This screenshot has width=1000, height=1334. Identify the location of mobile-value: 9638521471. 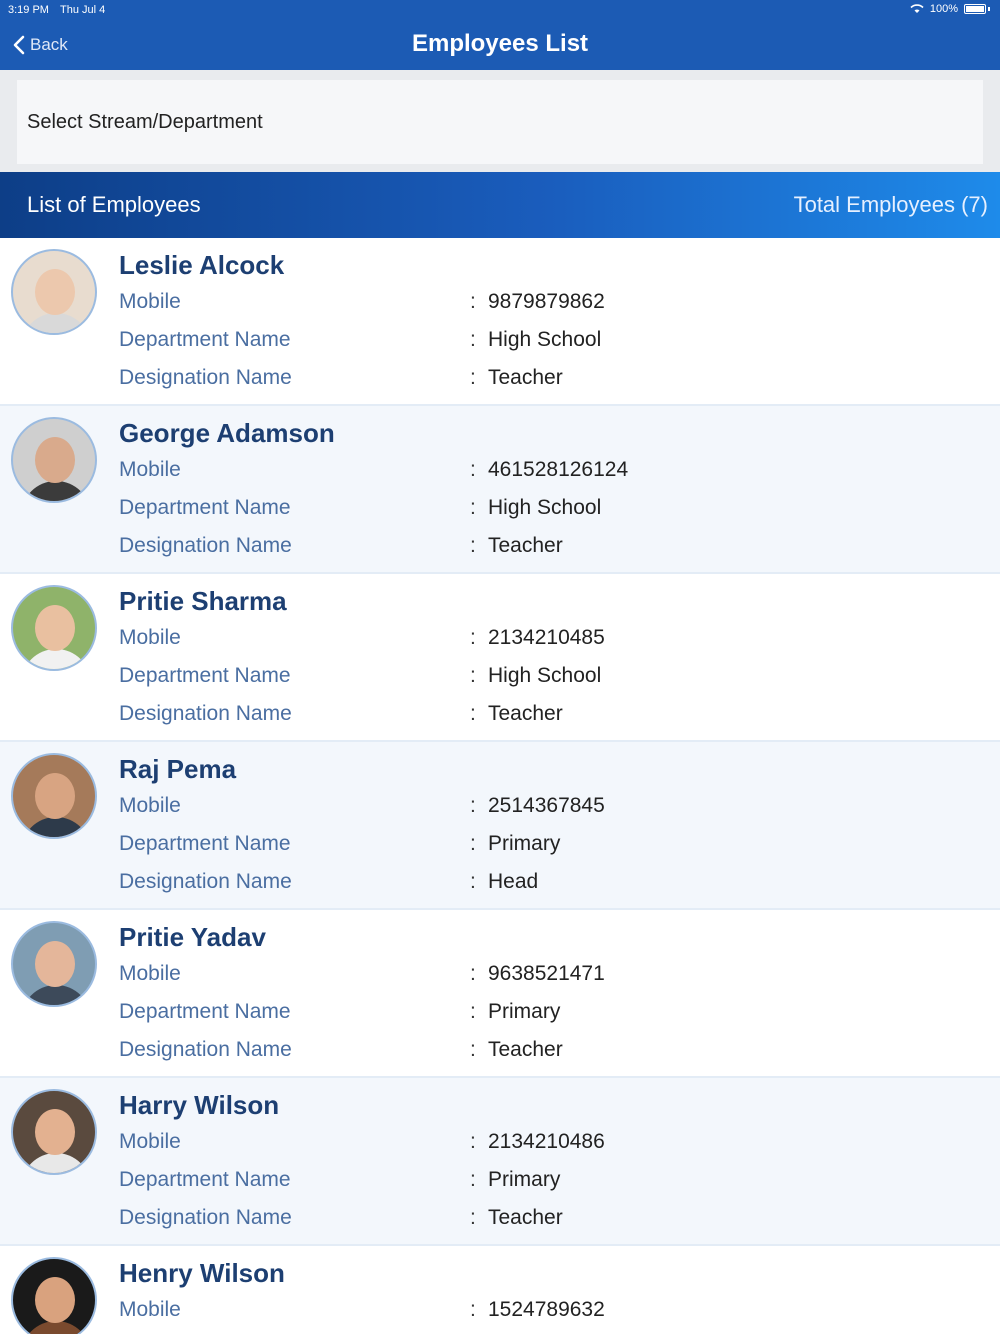
(546, 973).